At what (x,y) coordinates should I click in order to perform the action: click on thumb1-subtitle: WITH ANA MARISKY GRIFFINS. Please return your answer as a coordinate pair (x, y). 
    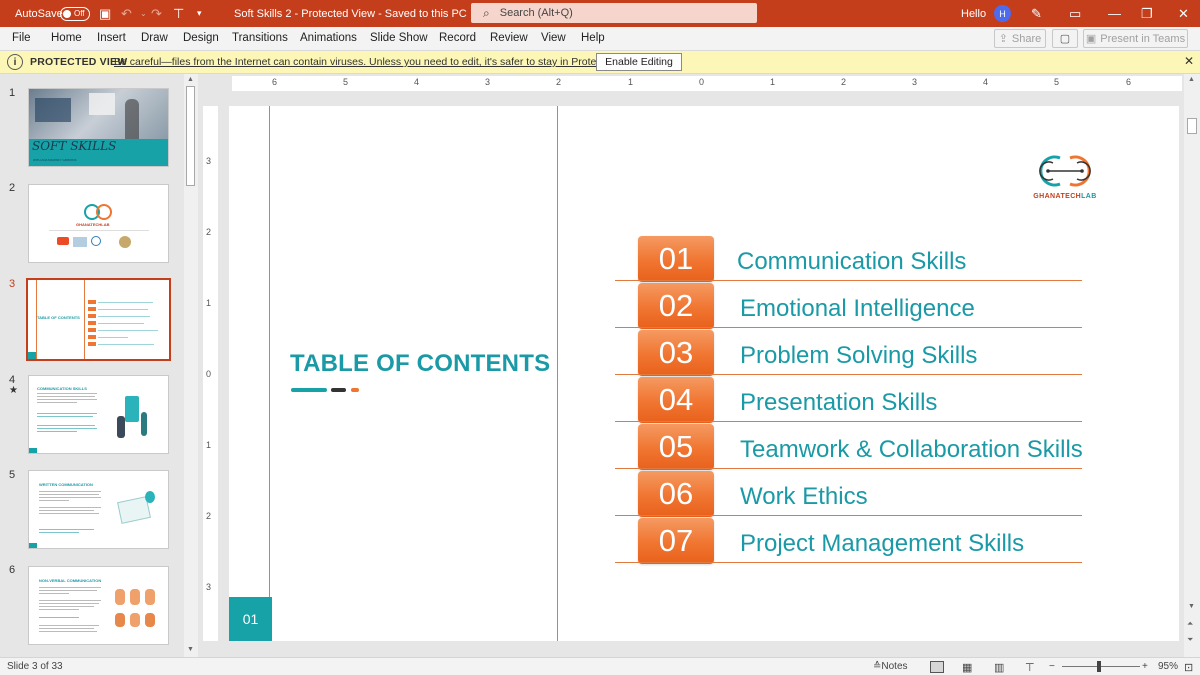
    Looking at the image, I should click on (55, 160).